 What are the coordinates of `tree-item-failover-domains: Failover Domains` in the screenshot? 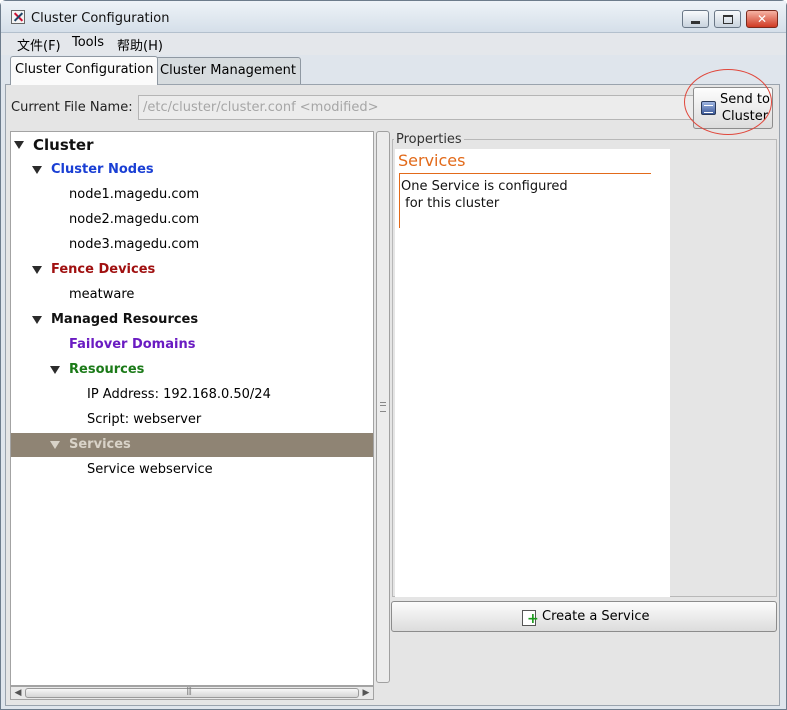 It's located at (192, 345).